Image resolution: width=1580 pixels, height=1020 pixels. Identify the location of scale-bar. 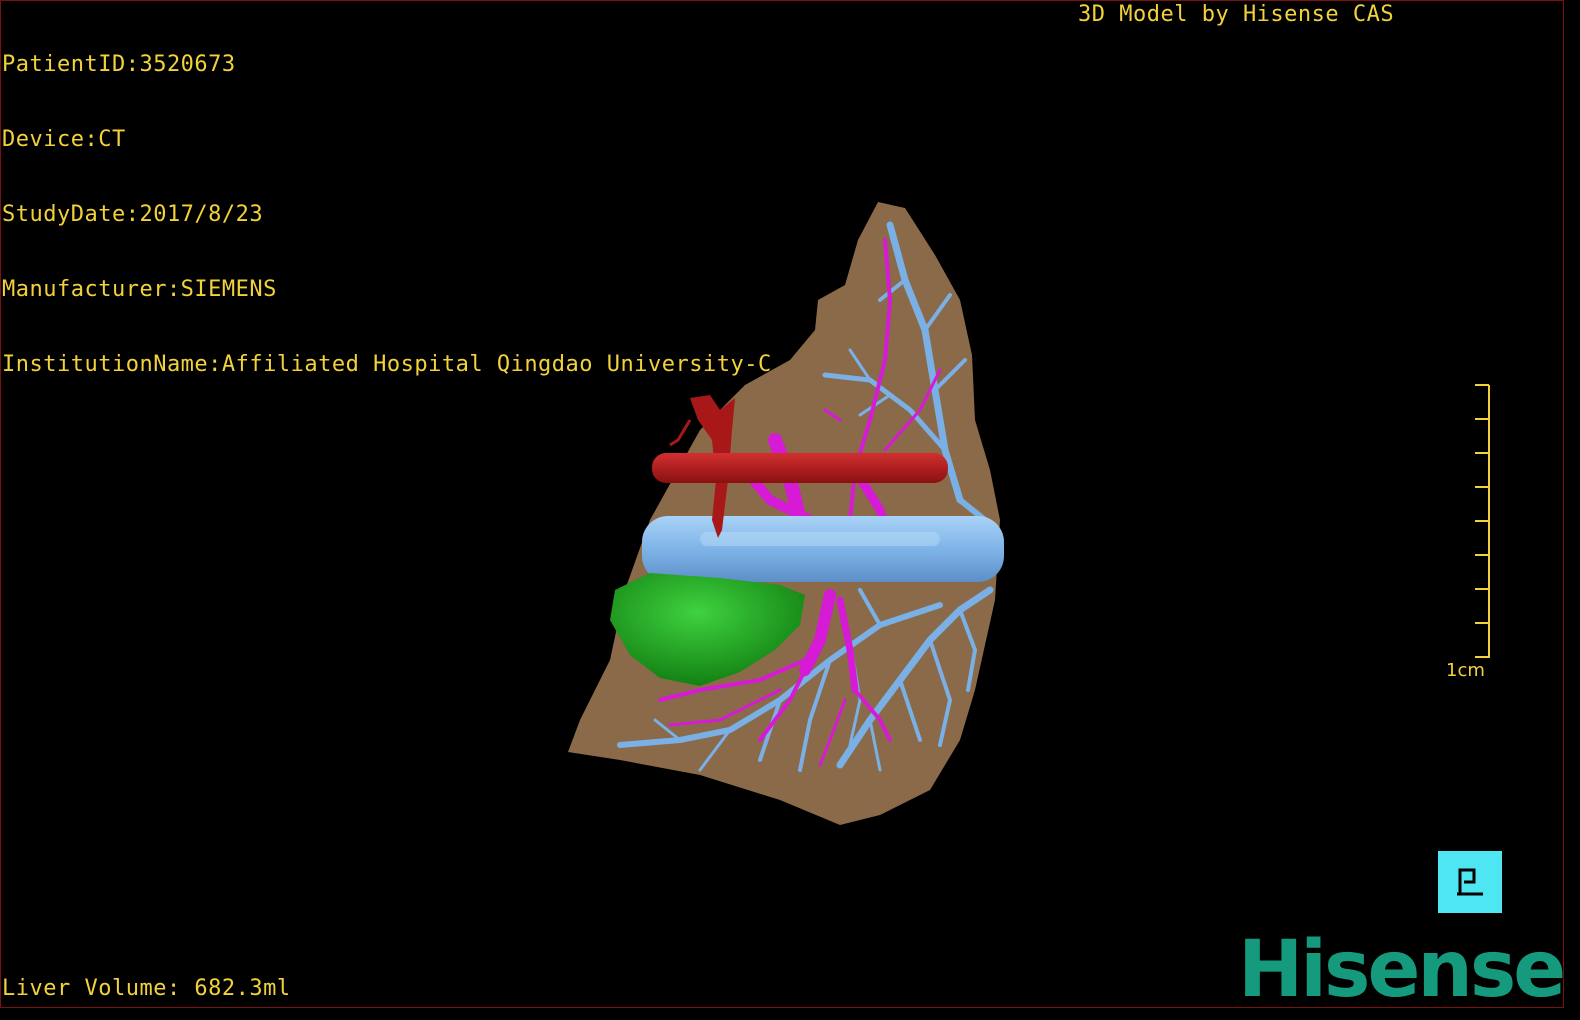
(1482, 521).